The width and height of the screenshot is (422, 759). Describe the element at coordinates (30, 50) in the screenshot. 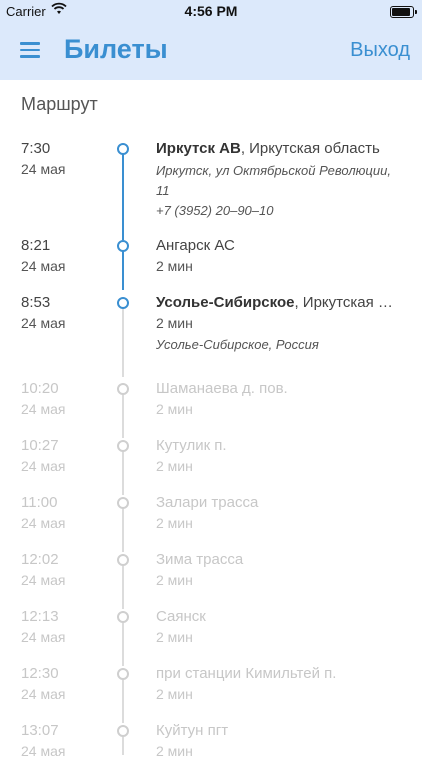

I see `hamburger-menu-icon` at that location.